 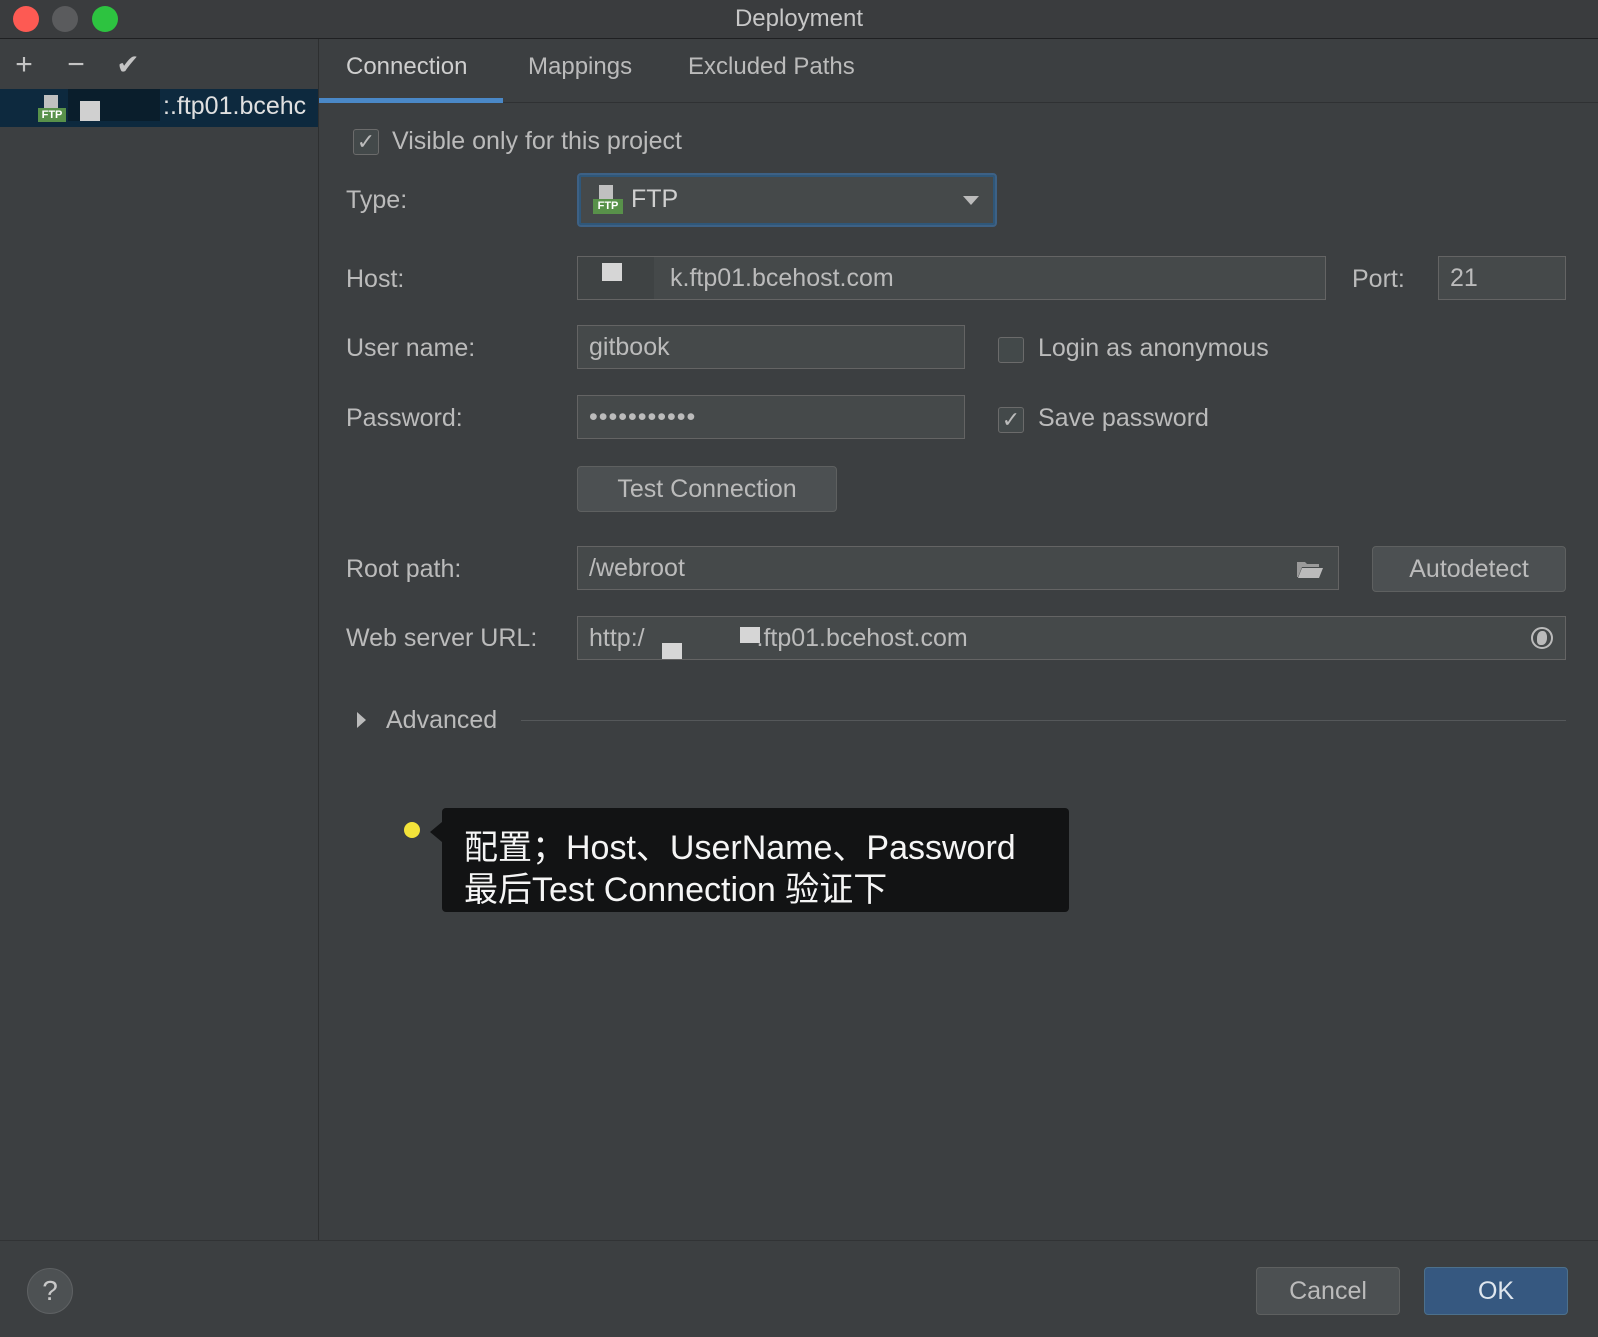 I want to click on password-input: •••••••••••, so click(x=771, y=417).